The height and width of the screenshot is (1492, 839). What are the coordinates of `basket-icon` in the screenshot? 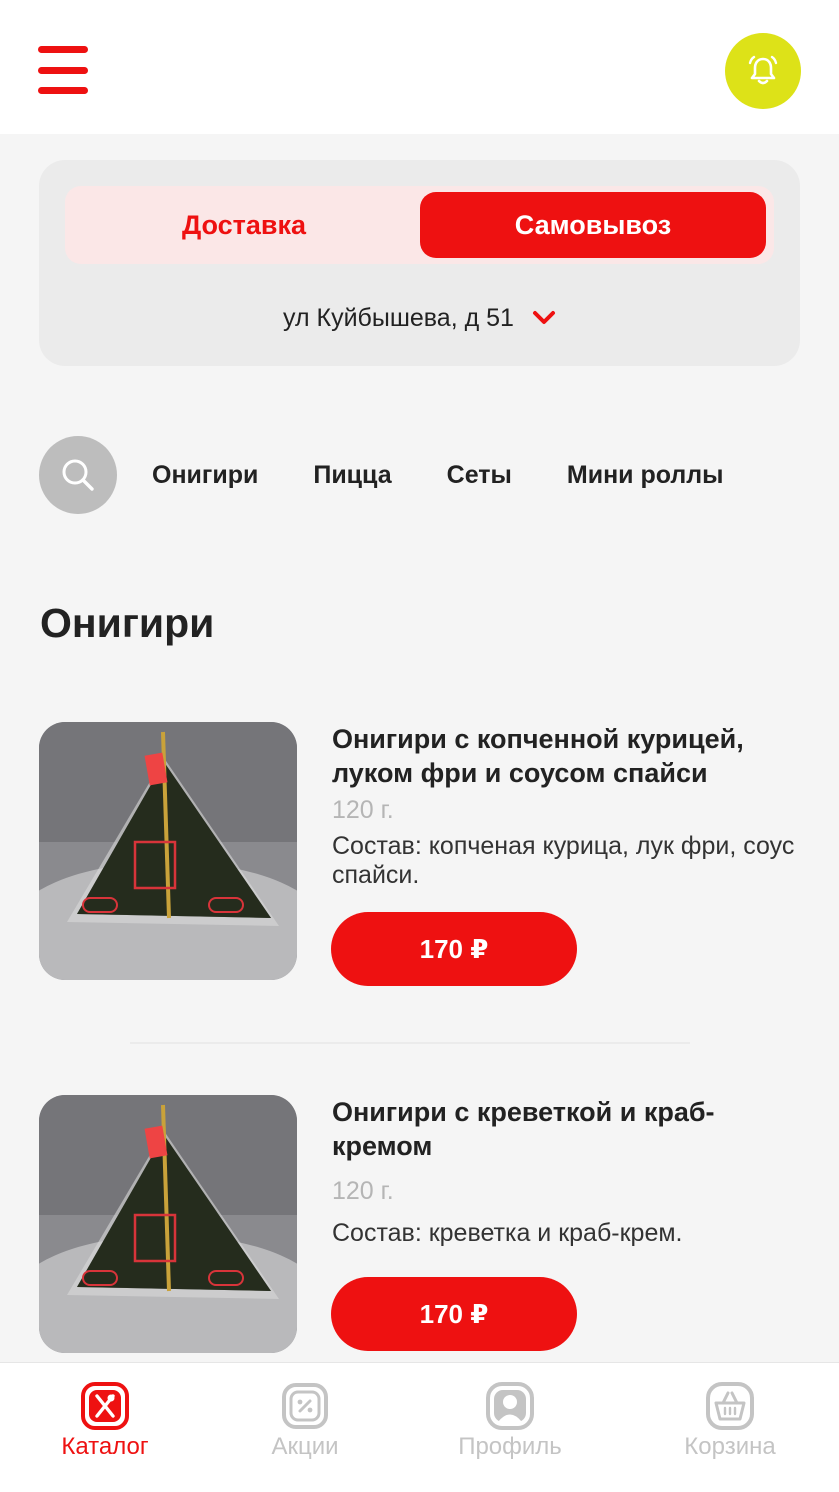 It's located at (730, 1406).